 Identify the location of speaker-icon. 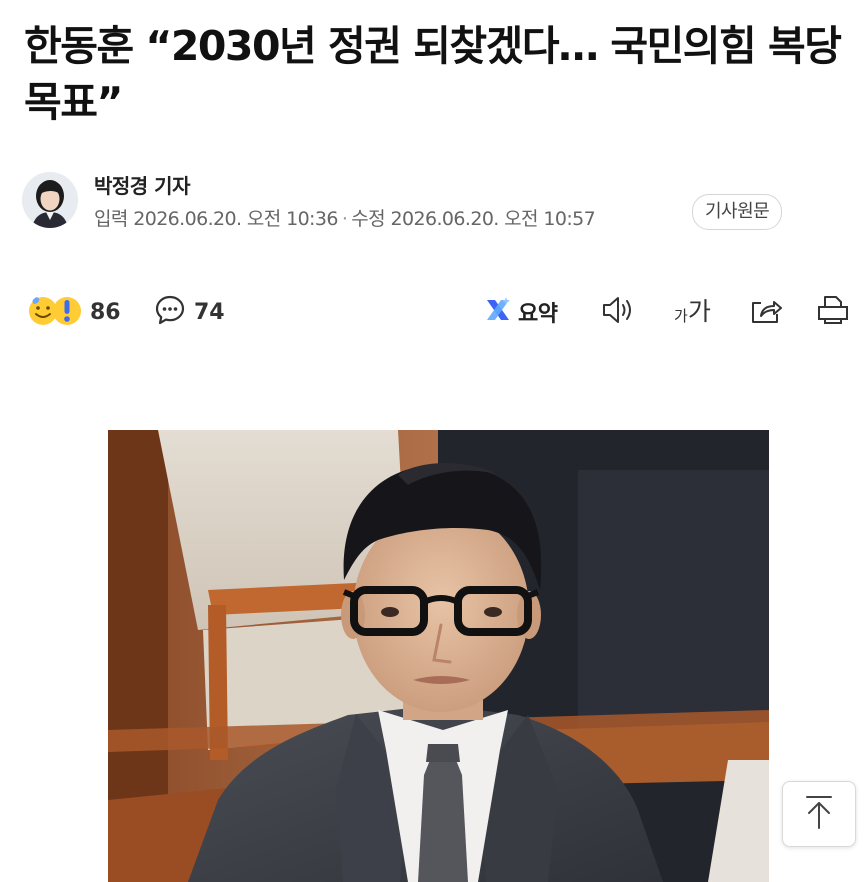
(618, 312).